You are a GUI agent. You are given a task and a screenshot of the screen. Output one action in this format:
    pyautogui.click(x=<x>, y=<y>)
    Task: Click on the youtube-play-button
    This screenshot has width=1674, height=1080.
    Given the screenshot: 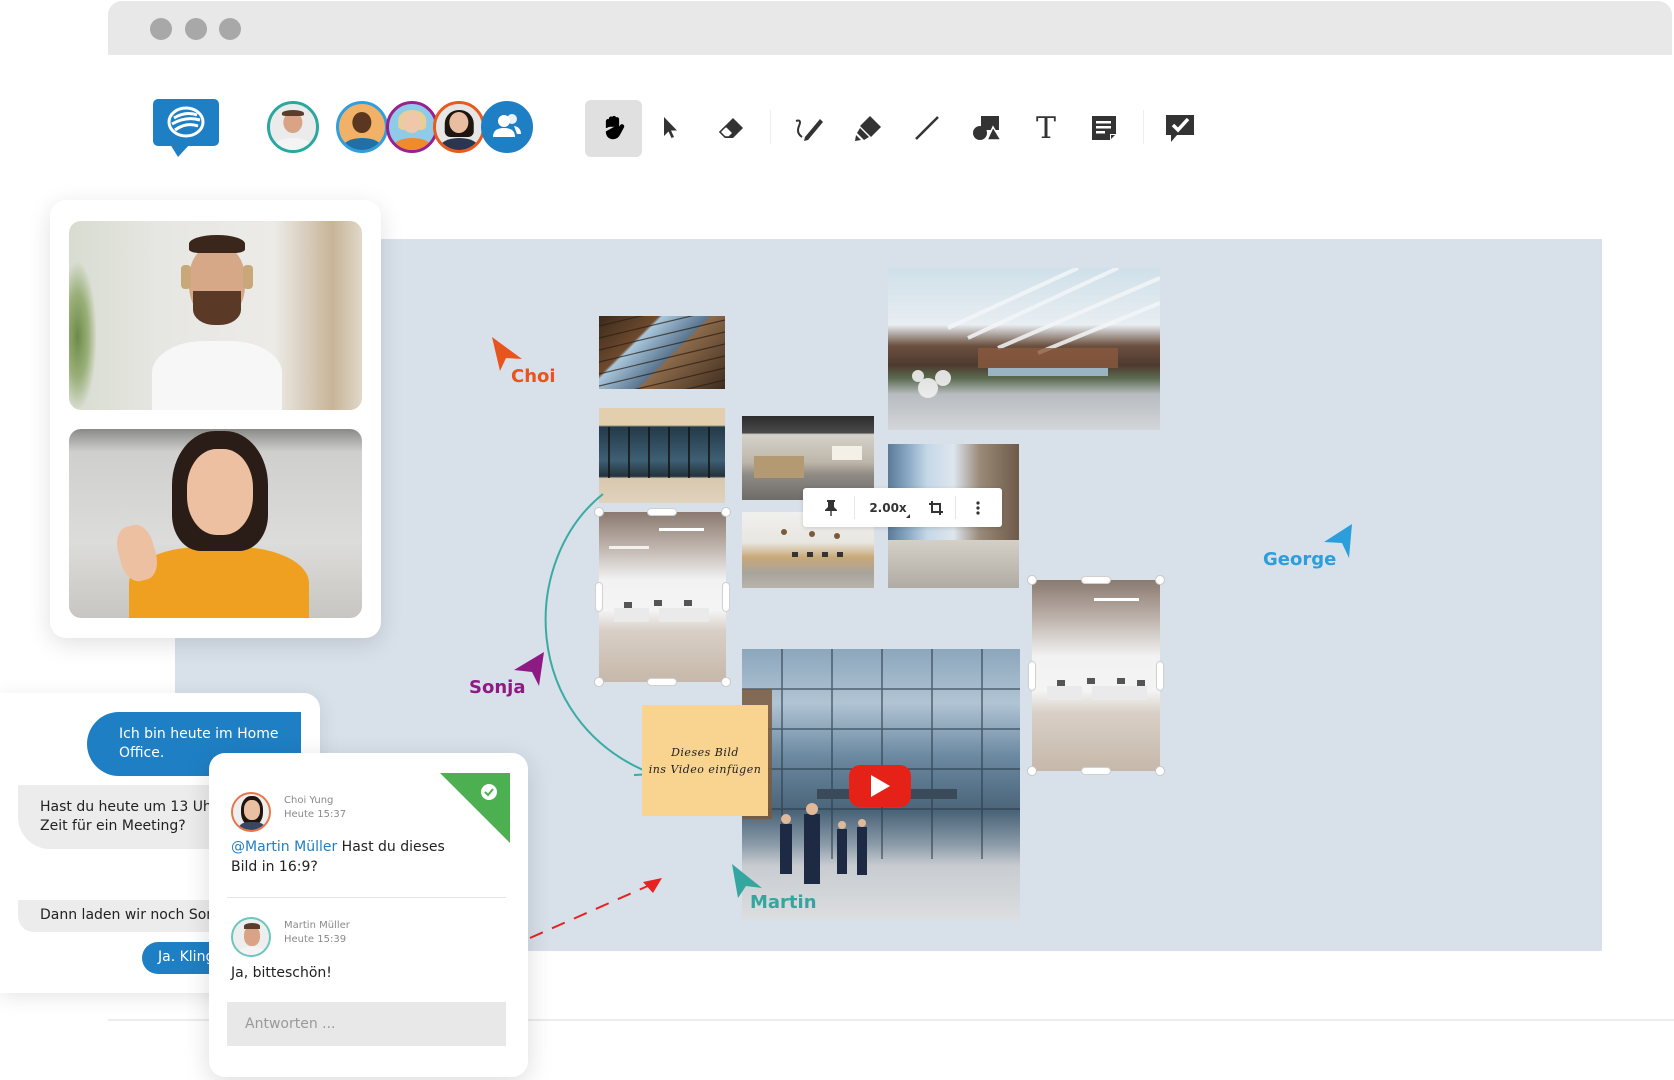 What is the action you would take?
    pyautogui.click(x=880, y=786)
    